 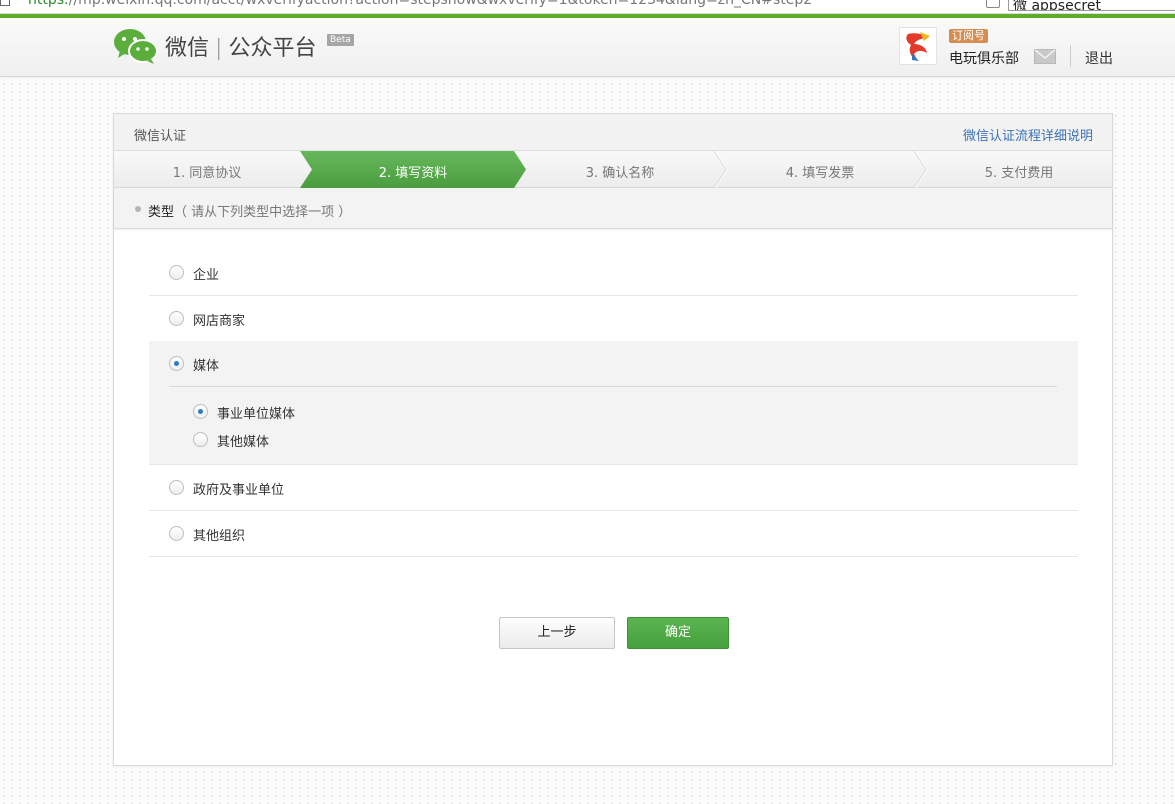 I want to click on step-1: 1. 同意协议, so click(x=207, y=173).